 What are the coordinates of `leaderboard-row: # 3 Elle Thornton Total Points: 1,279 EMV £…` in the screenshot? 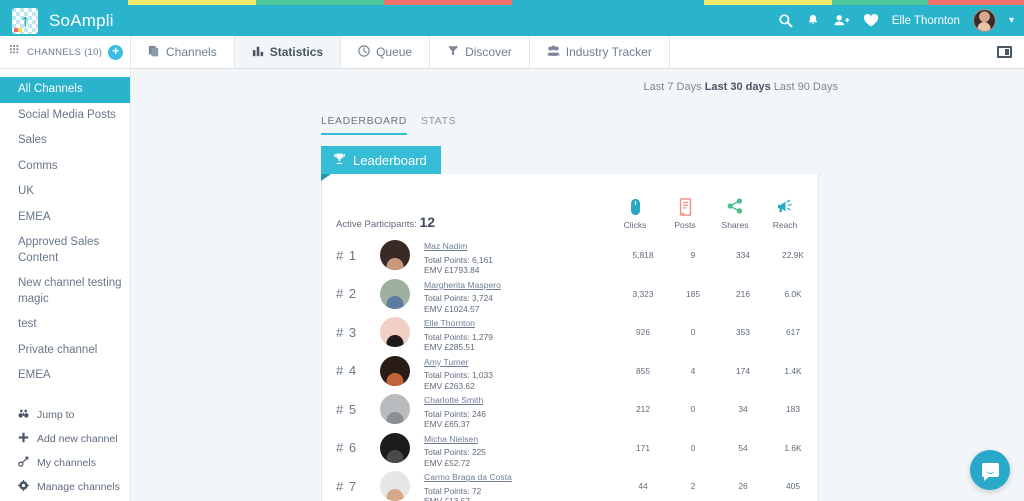 It's located at (570, 332).